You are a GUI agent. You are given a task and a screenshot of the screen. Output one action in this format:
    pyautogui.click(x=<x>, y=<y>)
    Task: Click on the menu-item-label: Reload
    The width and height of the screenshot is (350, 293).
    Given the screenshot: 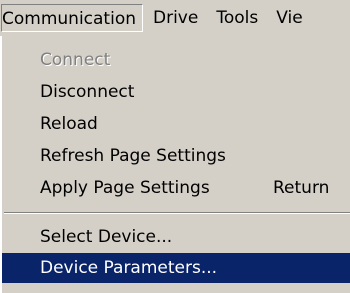 What is the action you would take?
    pyautogui.click(x=69, y=124)
    